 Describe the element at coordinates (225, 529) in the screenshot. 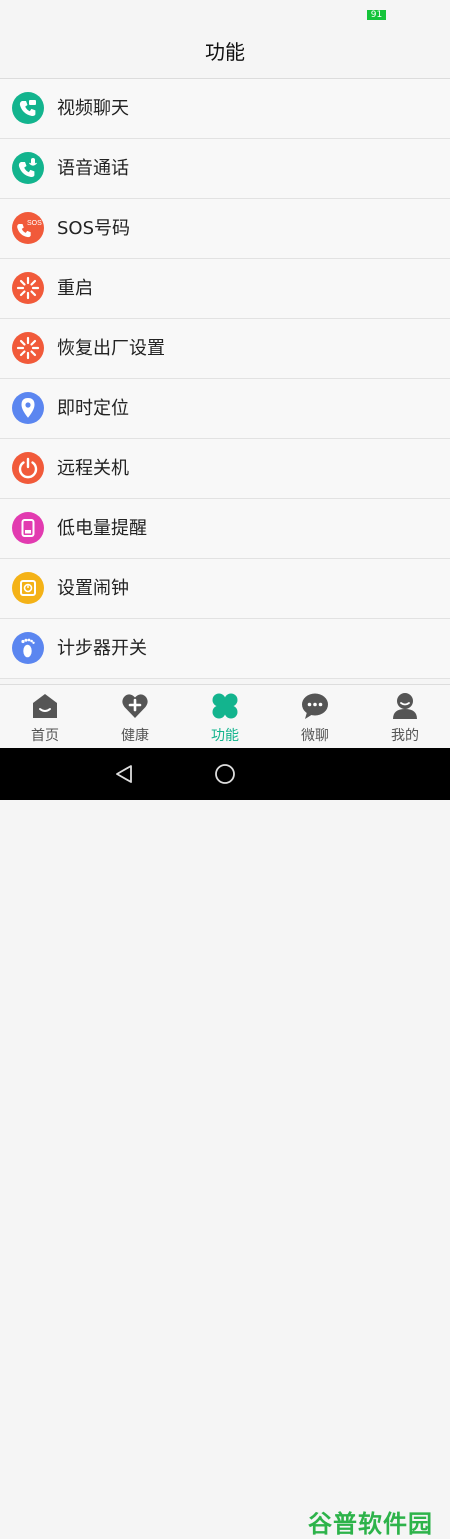

I see `list-item-low-battery-alert: 低电量提醒` at that location.